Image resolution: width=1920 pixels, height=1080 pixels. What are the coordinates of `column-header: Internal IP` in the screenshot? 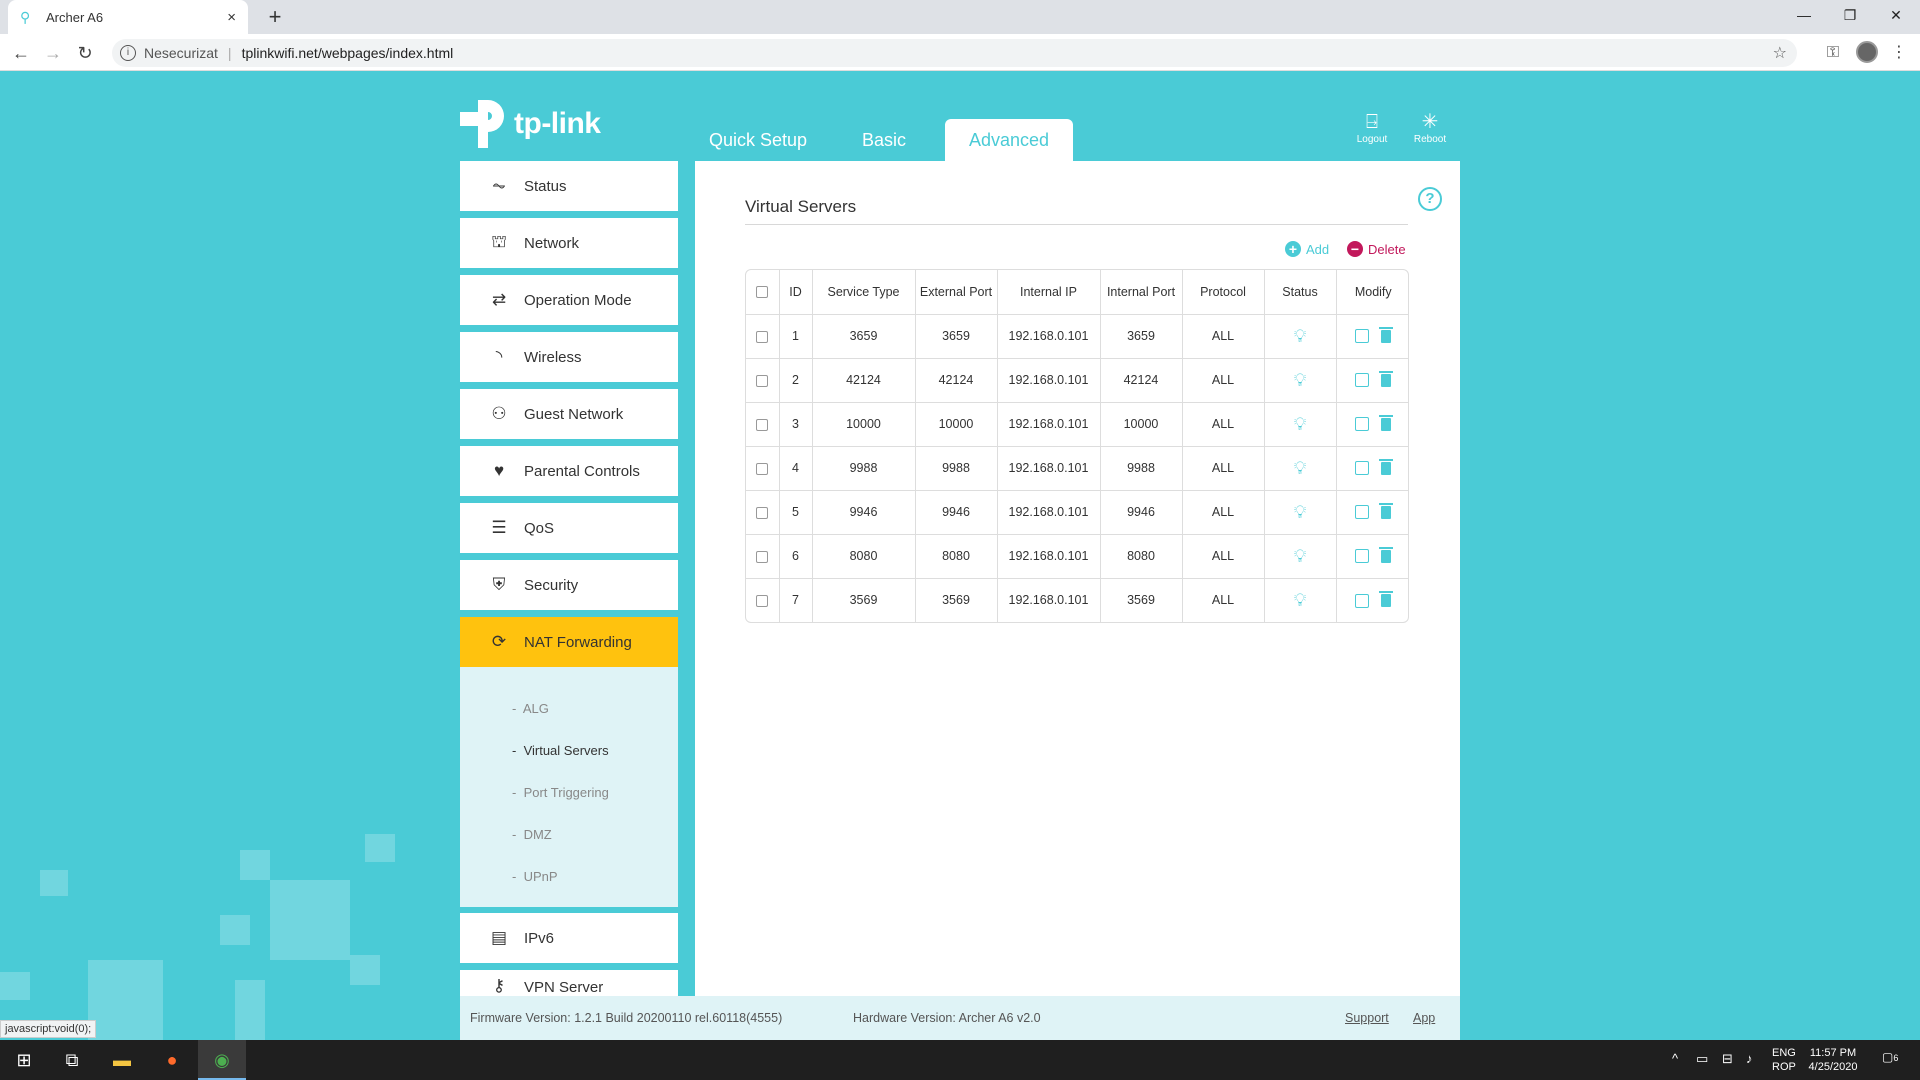 It's located at (1048, 292).